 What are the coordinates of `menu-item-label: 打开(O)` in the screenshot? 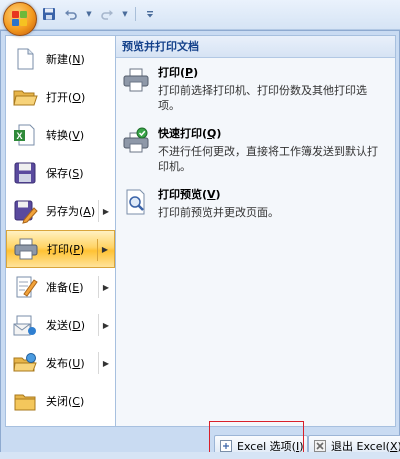 It's located at (66, 97).